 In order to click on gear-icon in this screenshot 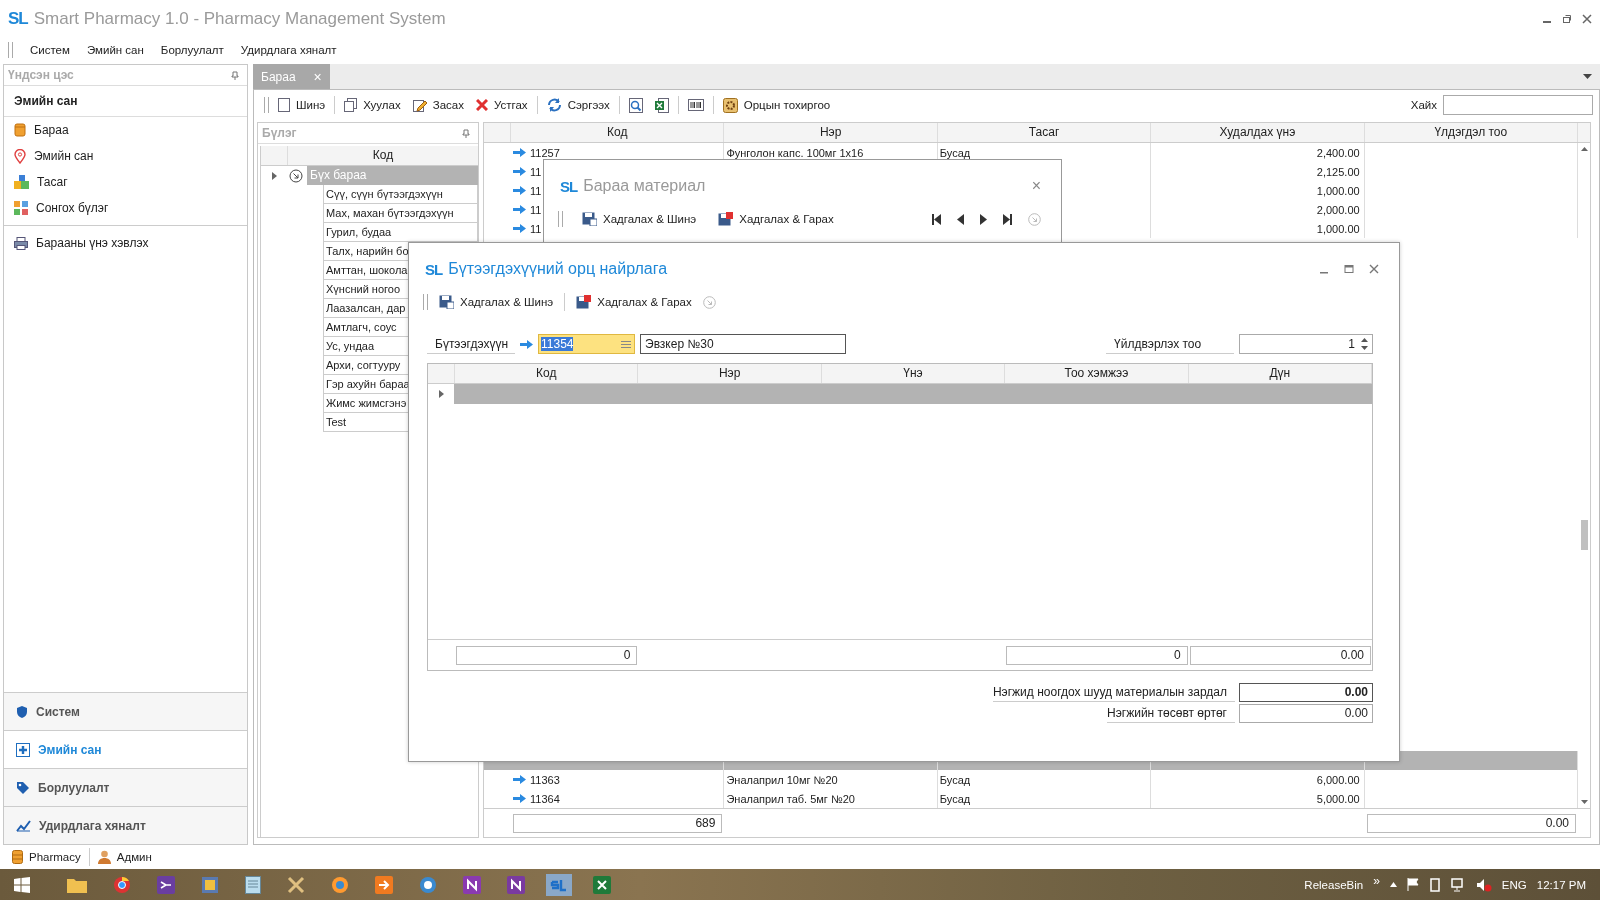, I will do `click(730, 105)`.